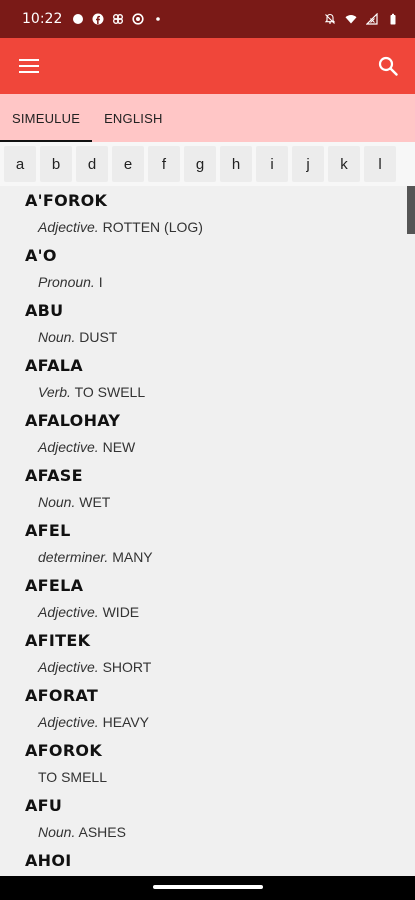 The height and width of the screenshot is (900, 415). What do you see at coordinates (64, 750) in the screenshot?
I see `entry-word: AFOROK` at bounding box center [64, 750].